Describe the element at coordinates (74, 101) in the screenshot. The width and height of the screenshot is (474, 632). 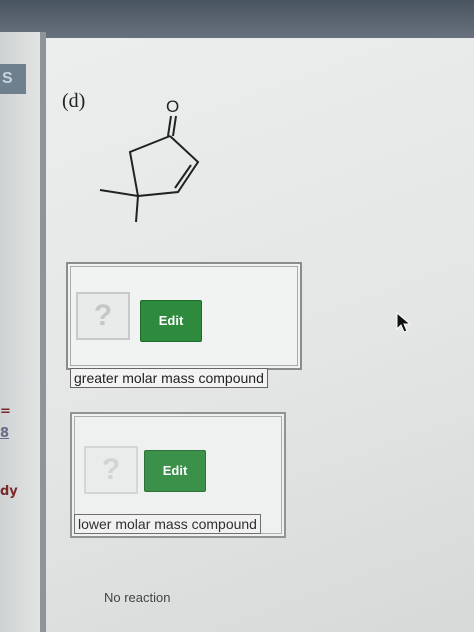
I see `part-label: (d)` at that location.